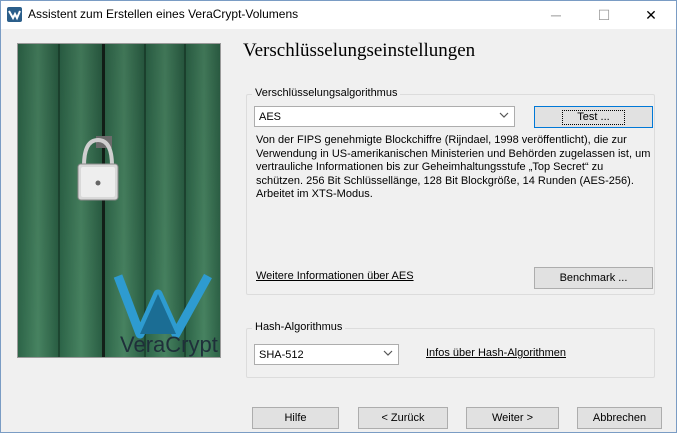 The image size is (677, 433). I want to click on cancel-button-label: Abbrechen, so click(619, 418).